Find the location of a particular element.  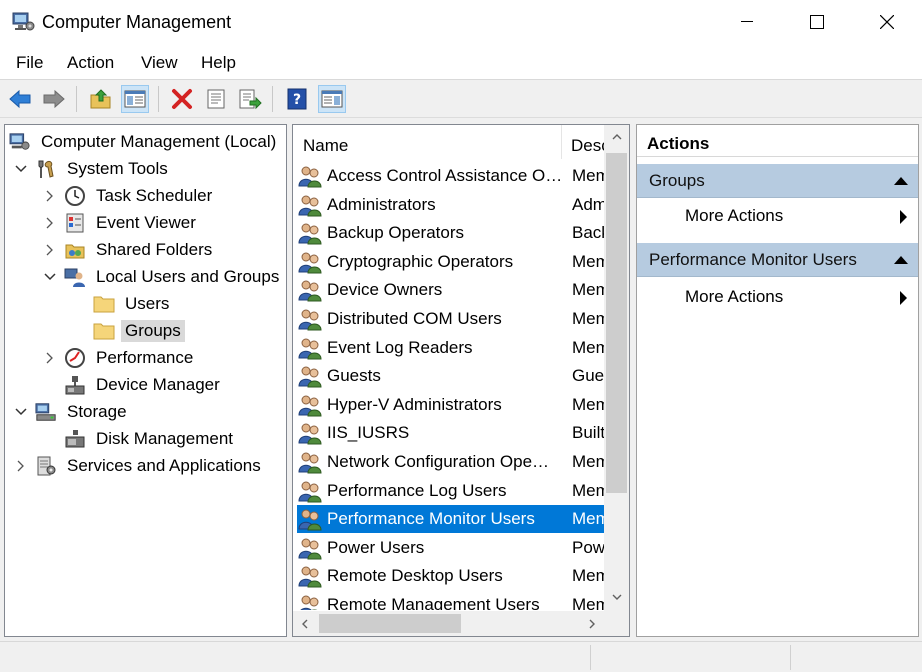

tree-item-groups: Groups is located at coordinates (139, 330).